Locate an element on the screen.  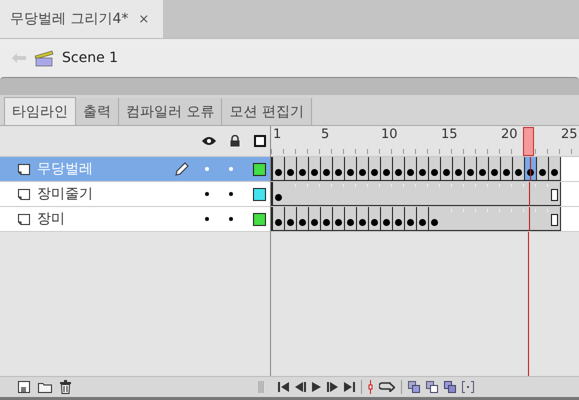
bracket-icon is located at coordinates (468, 387).